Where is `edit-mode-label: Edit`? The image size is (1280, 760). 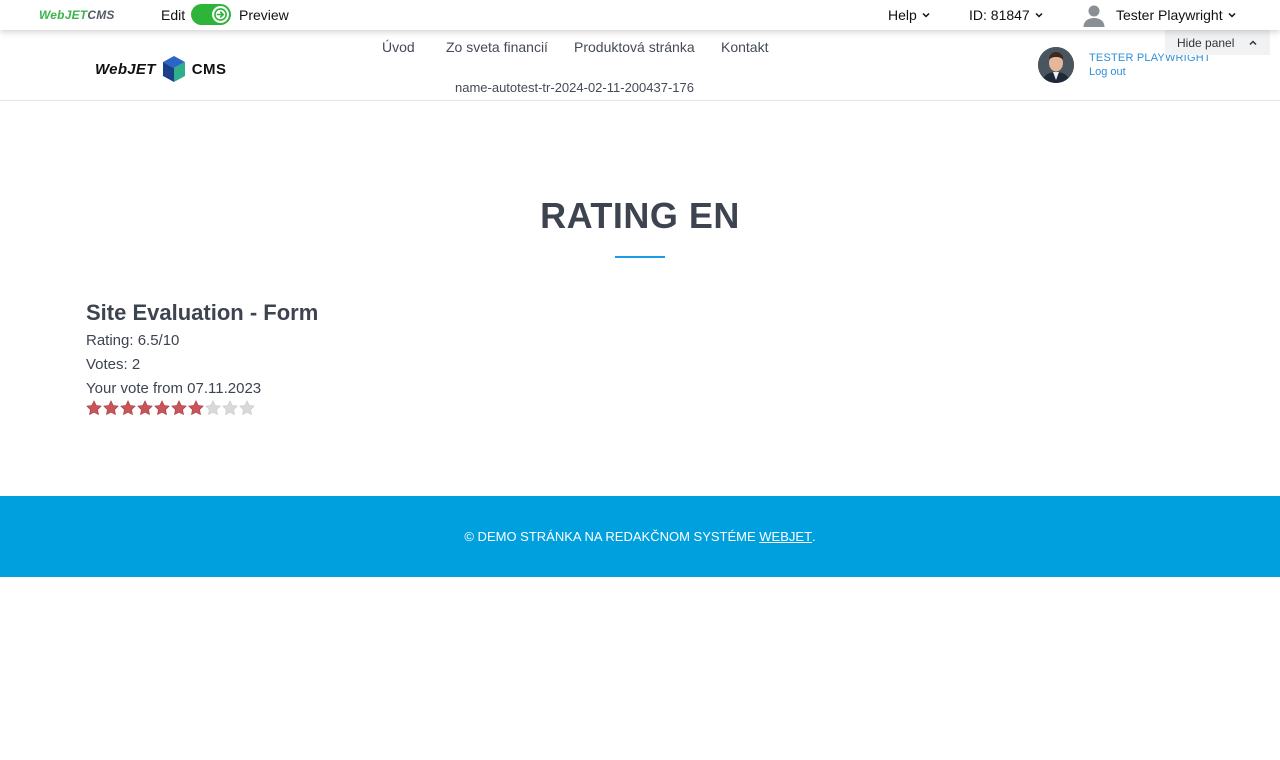 edit-mode-label: Edit is located at coordinates (173, 15).